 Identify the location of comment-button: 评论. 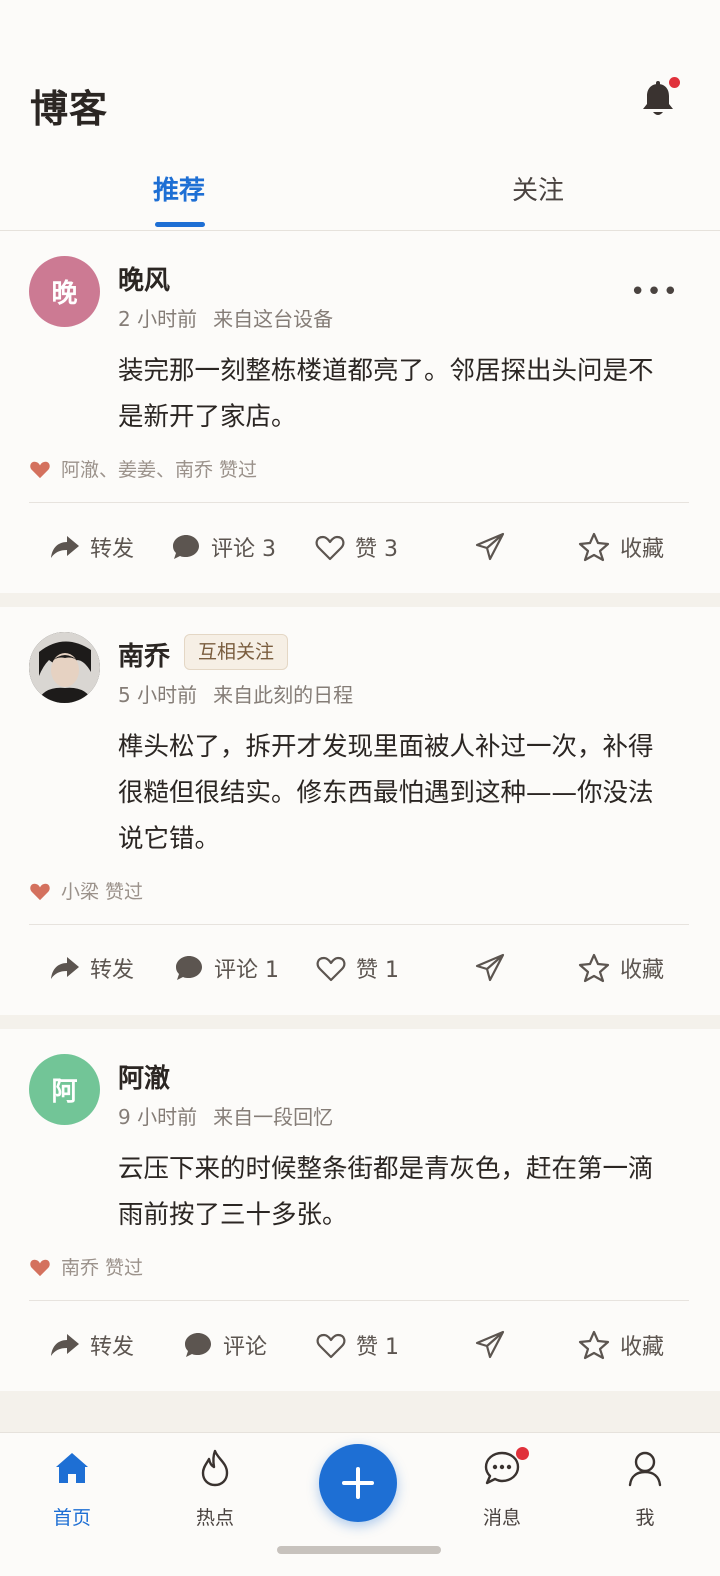
(225, 1345).